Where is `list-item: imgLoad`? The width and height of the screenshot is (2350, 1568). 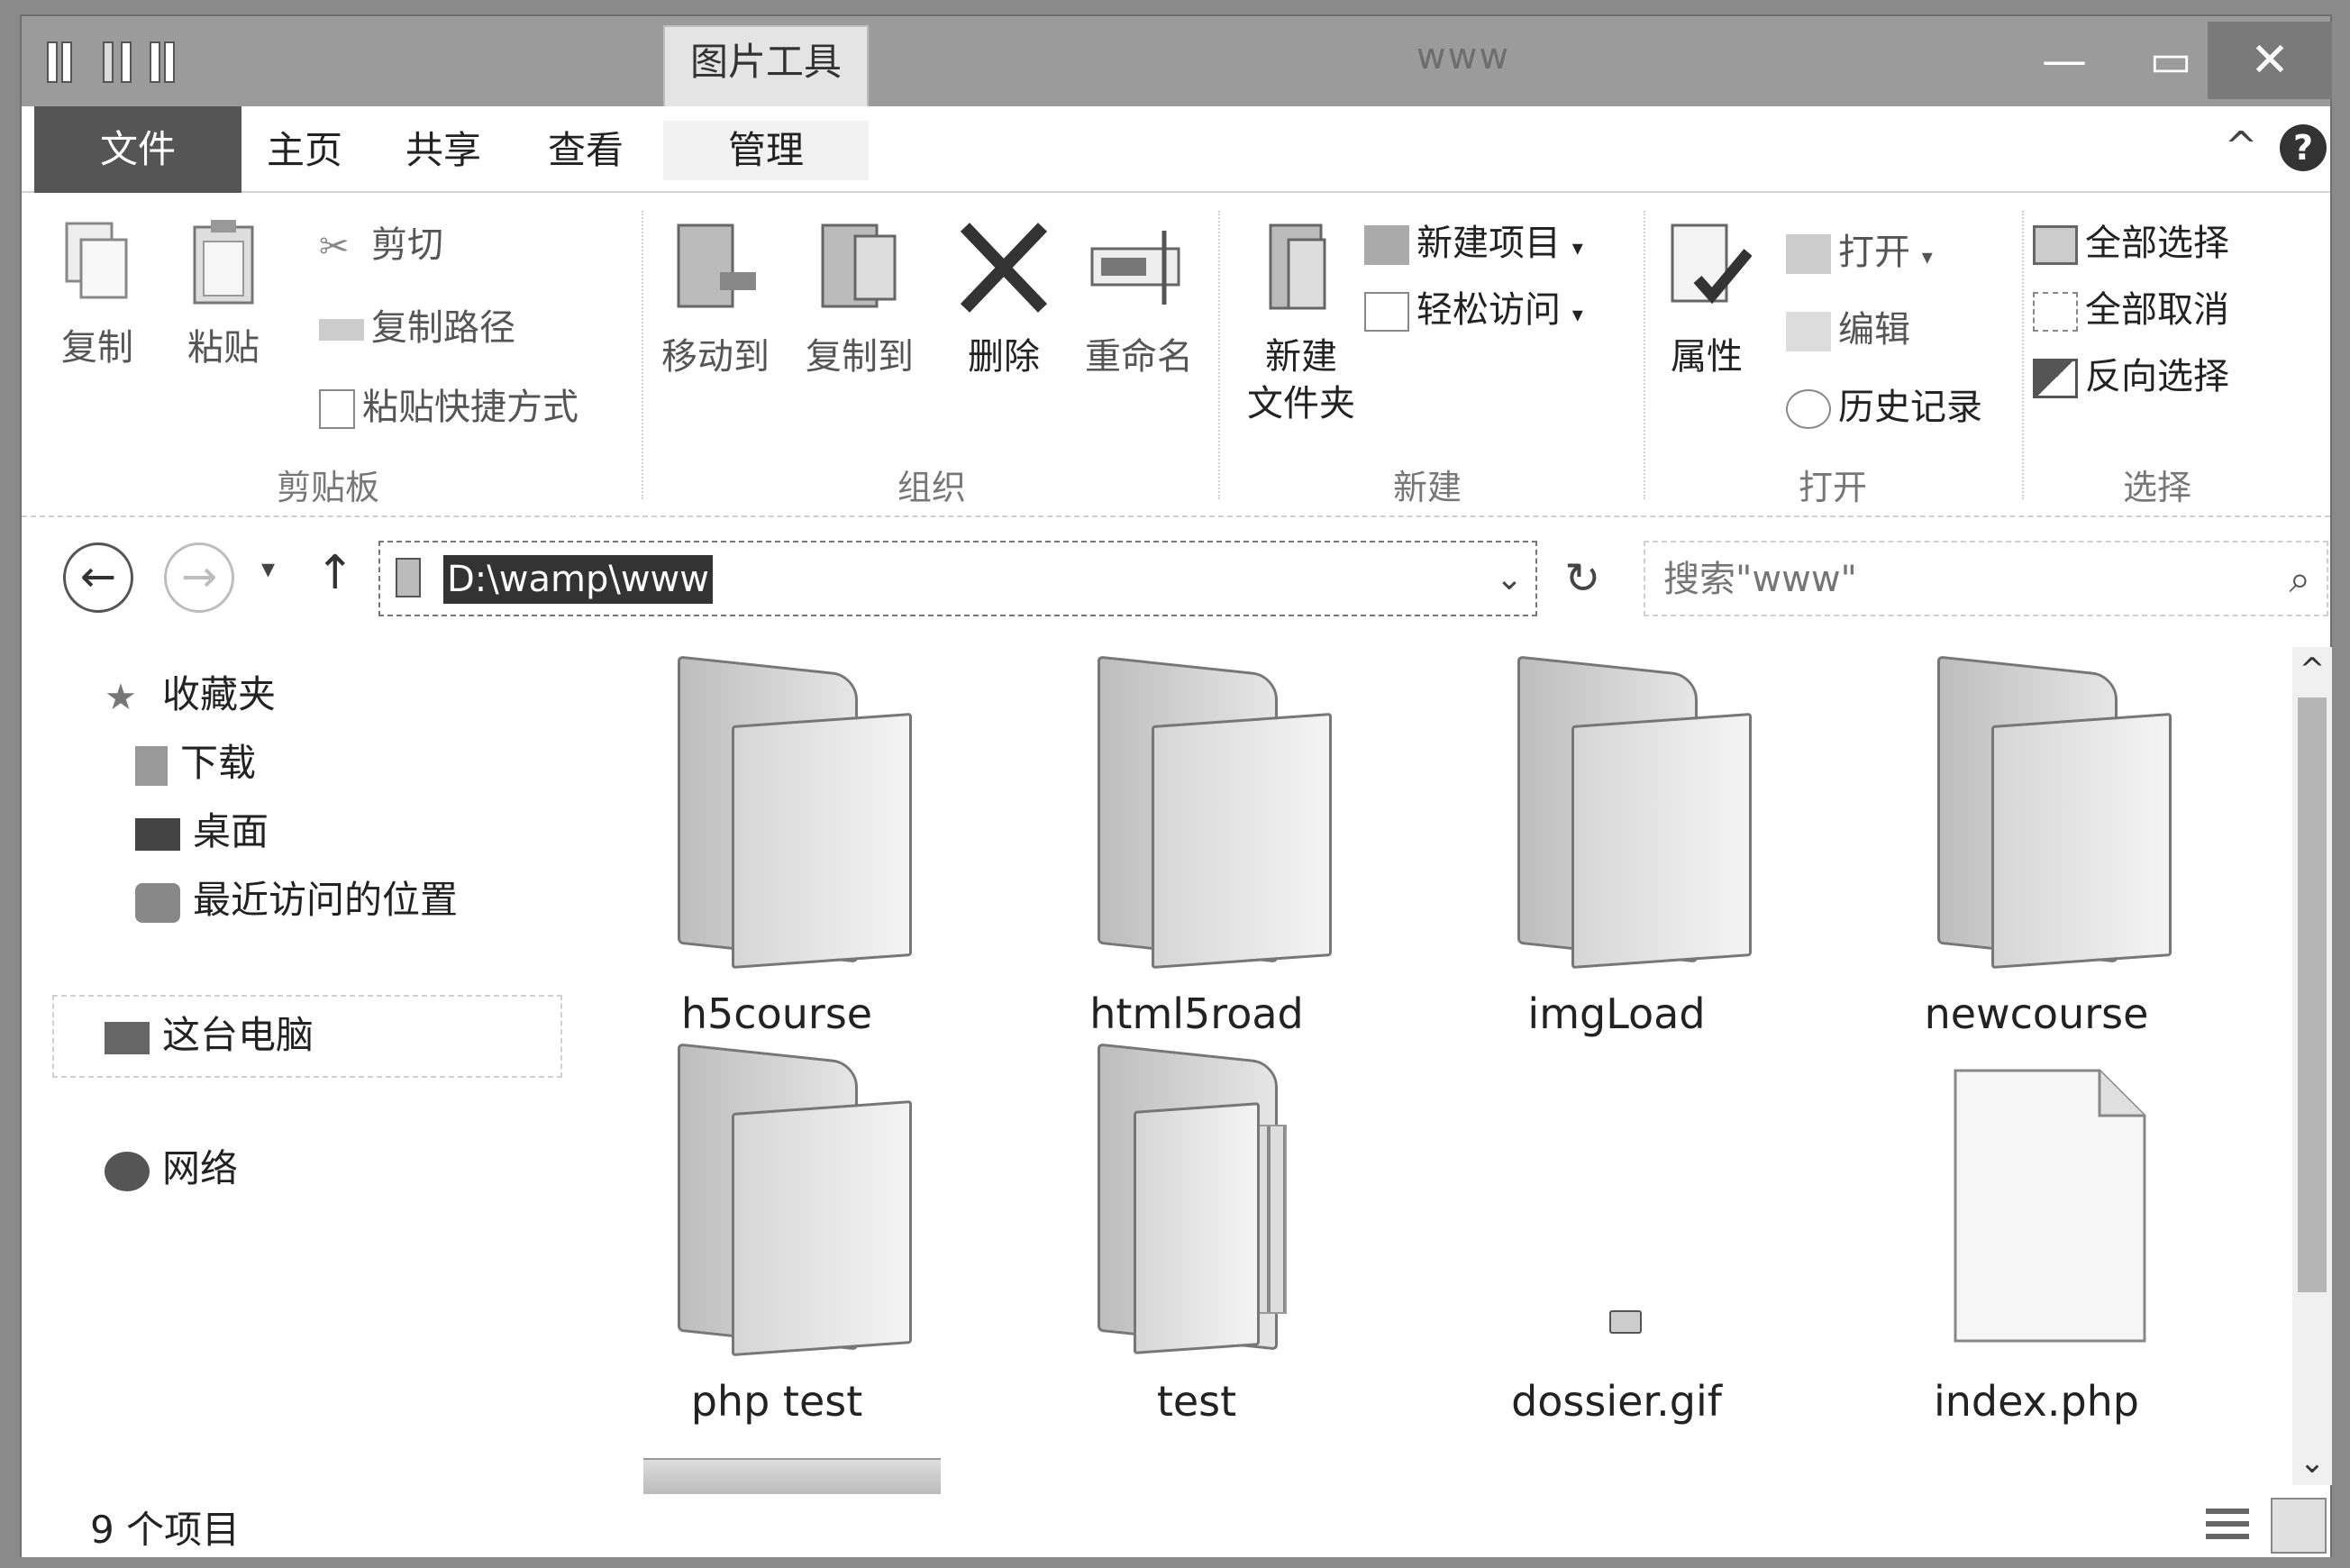
list-item: imgLoad is located at coordinates (1616, 854).